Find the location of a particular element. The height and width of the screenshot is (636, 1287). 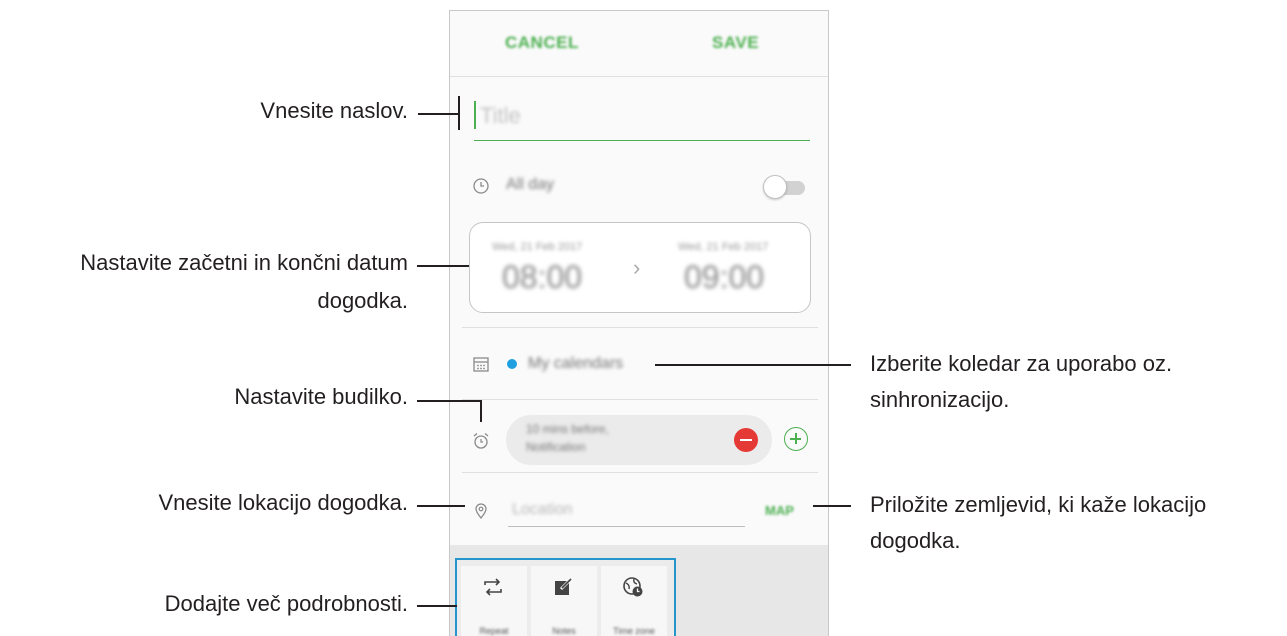

notes-button: Notes is located at coordinates (564, 601).